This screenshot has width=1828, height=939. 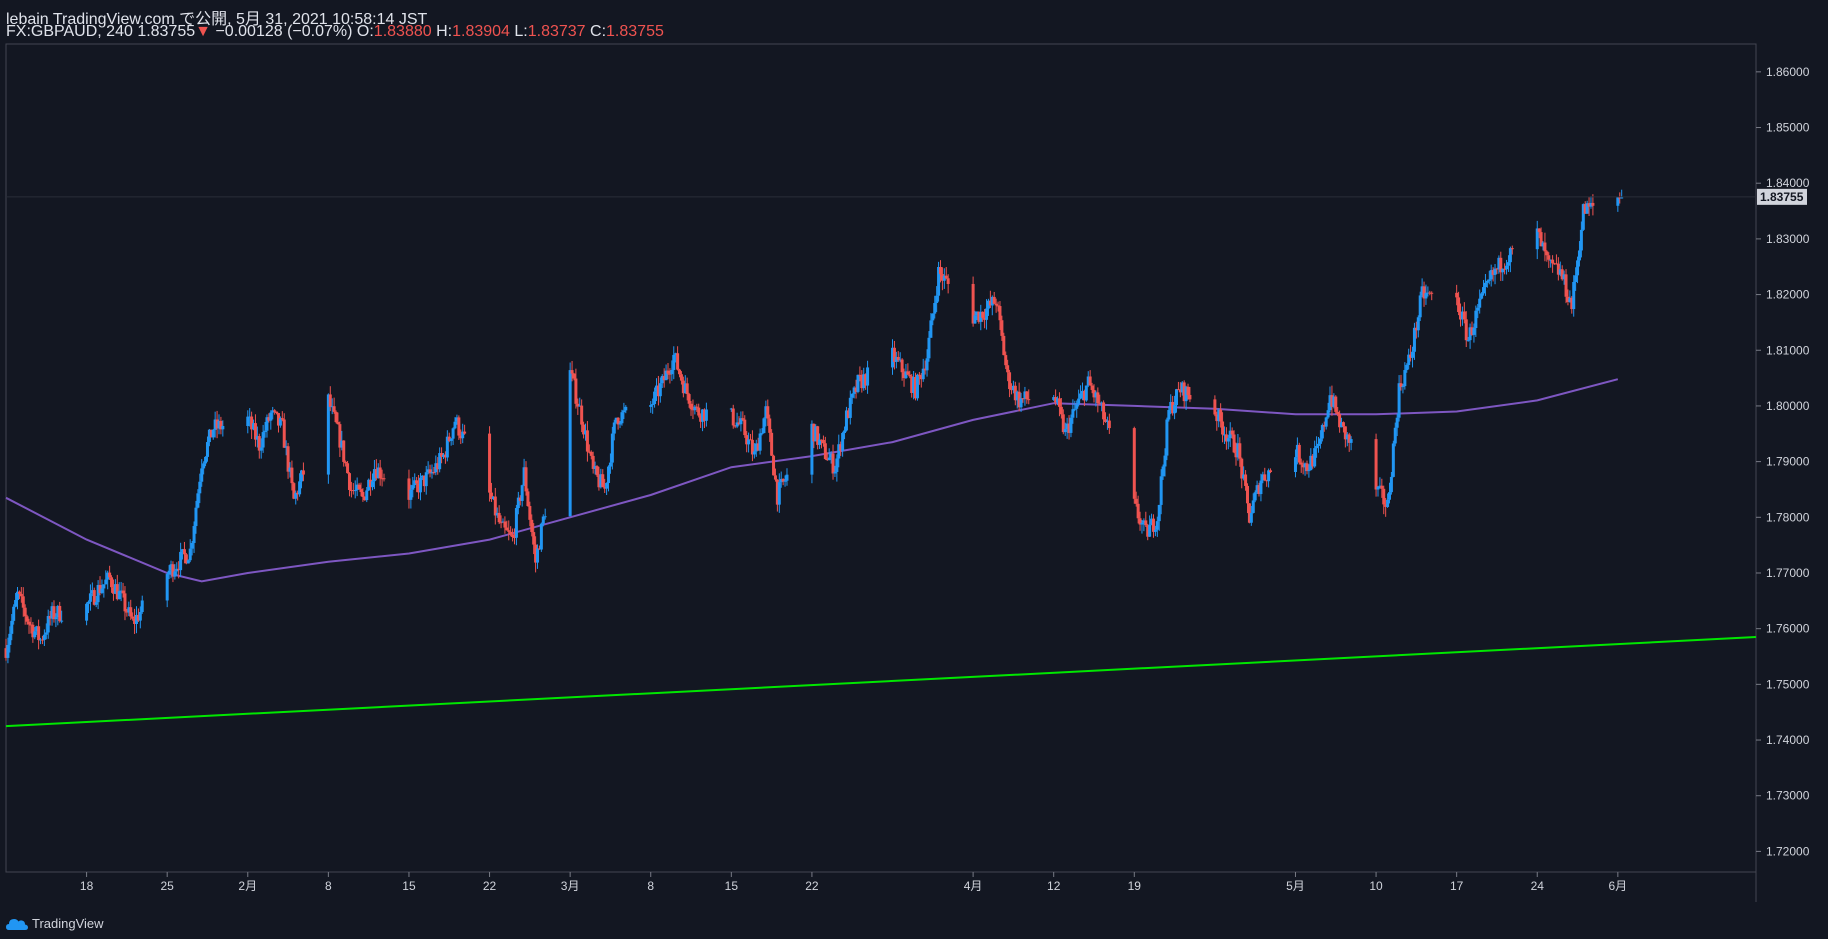 What do you see at coordinates (1782, 197) in the screenshot?
I see `last-price-label: 1.83755` at bounding box center [1782, 197].